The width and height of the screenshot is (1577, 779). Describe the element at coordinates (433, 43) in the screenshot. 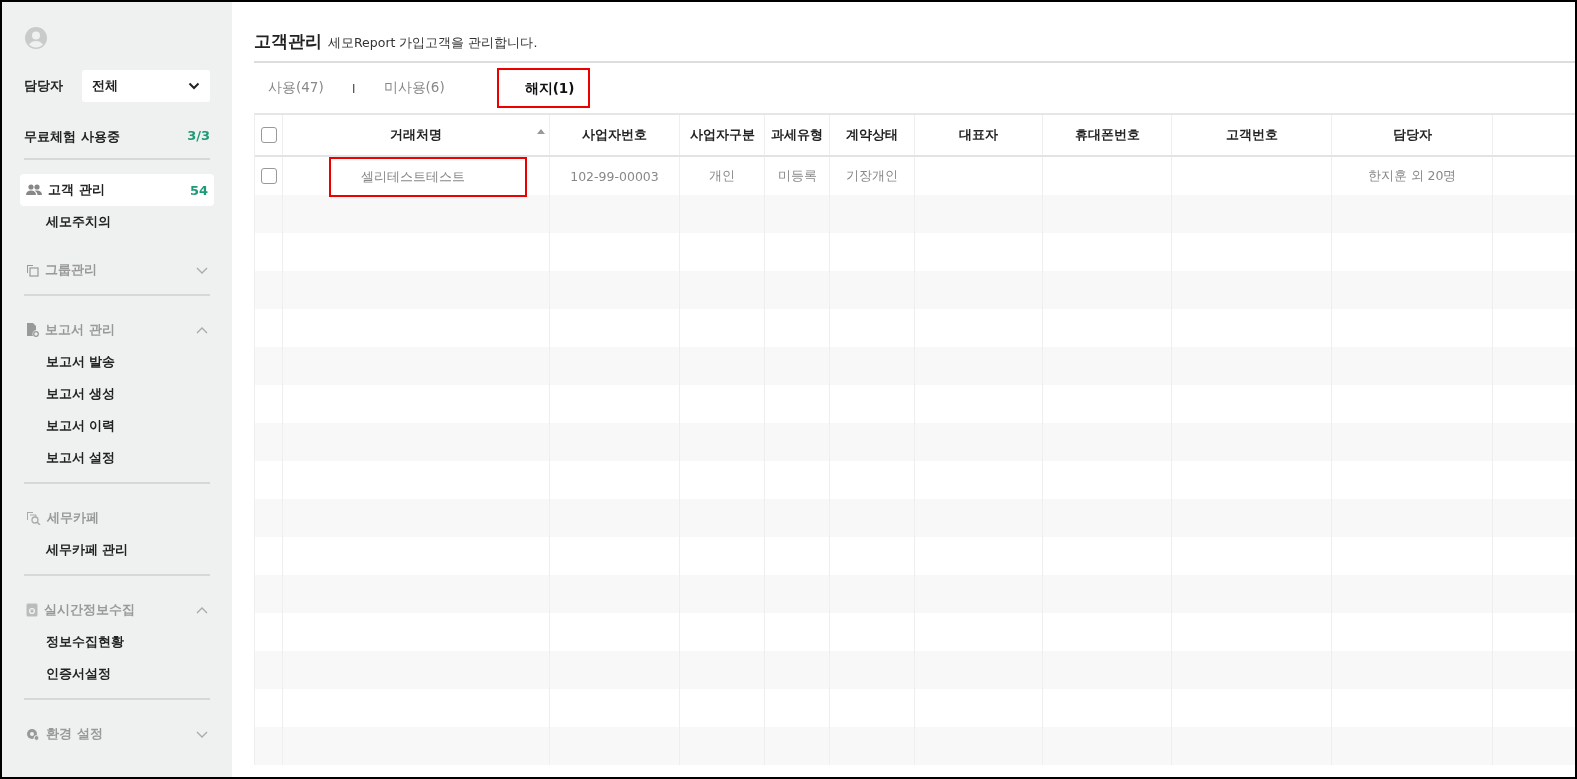

I see `page-description: 세모Report 가입고객을 관리합니다.` at that location.